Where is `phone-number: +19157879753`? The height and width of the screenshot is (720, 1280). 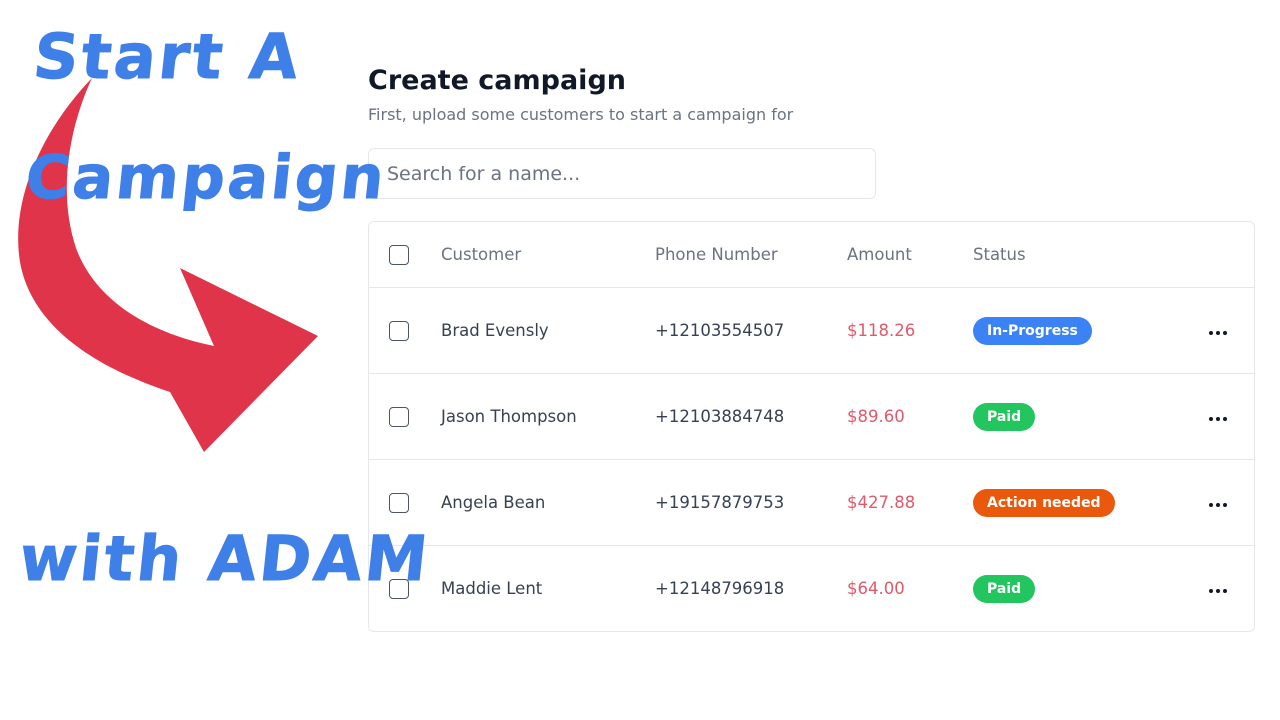
phone-number: +19157879753 is located at coordinates (720, 502).